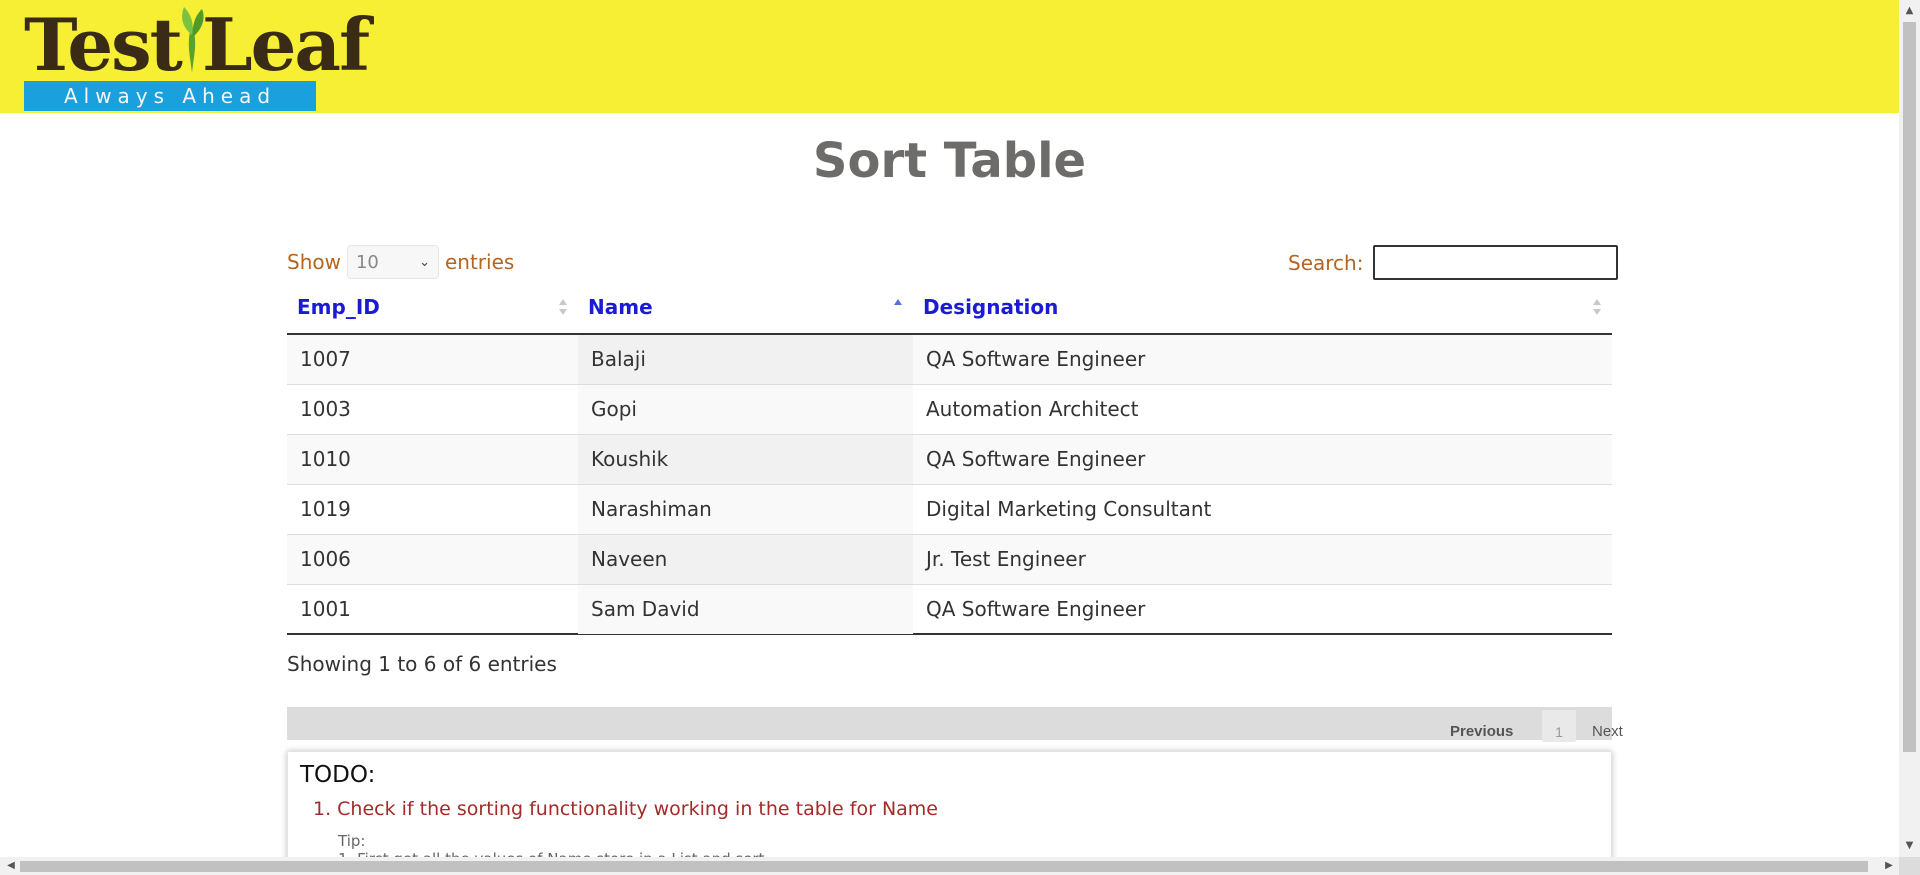 Image resolution: width=1920 pixels, height=875 pixels. I want to click on horizontal-scrollbar: ◀ ▶, so click(949, 866).